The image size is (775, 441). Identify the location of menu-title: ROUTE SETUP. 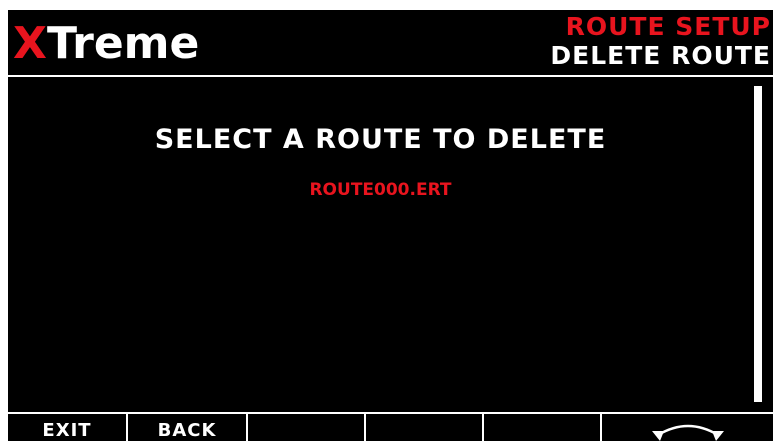
(668, 26).